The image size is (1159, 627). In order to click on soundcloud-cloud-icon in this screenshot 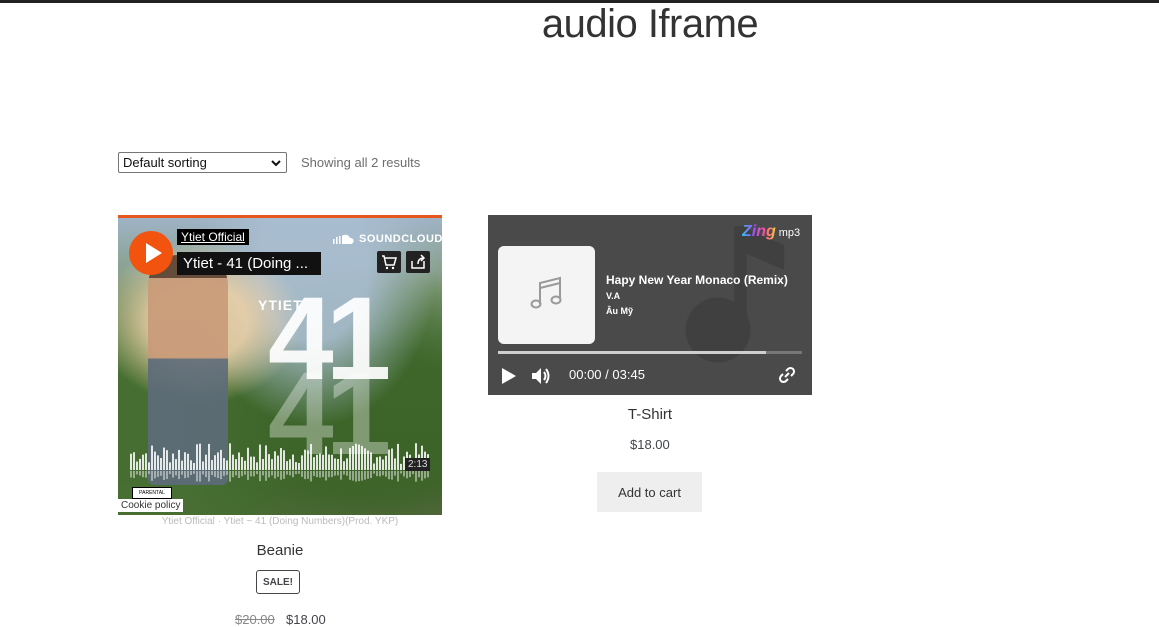, I will do `click(343, 239)`.